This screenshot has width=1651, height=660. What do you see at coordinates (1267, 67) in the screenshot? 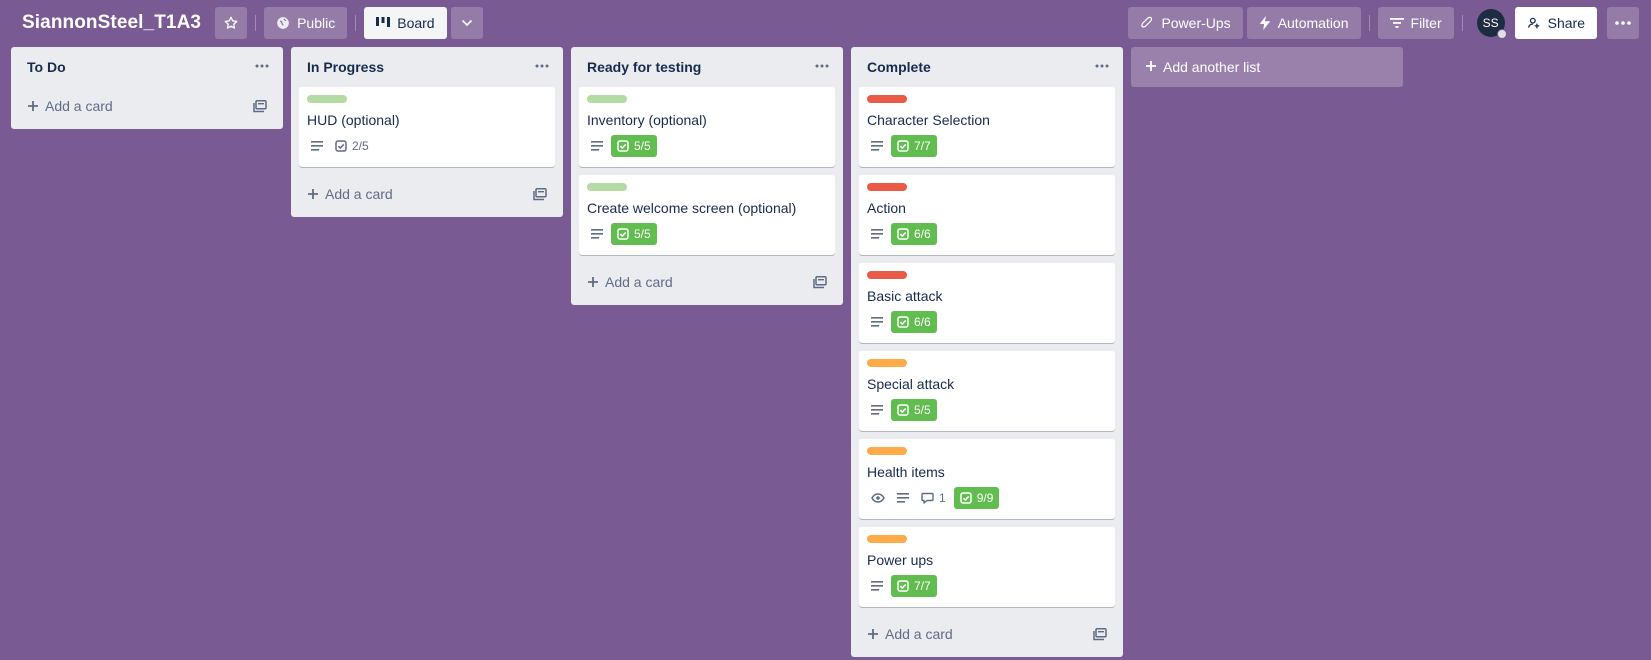
I see `add-list-button: Add another list` at bounding box center [1267, 67].